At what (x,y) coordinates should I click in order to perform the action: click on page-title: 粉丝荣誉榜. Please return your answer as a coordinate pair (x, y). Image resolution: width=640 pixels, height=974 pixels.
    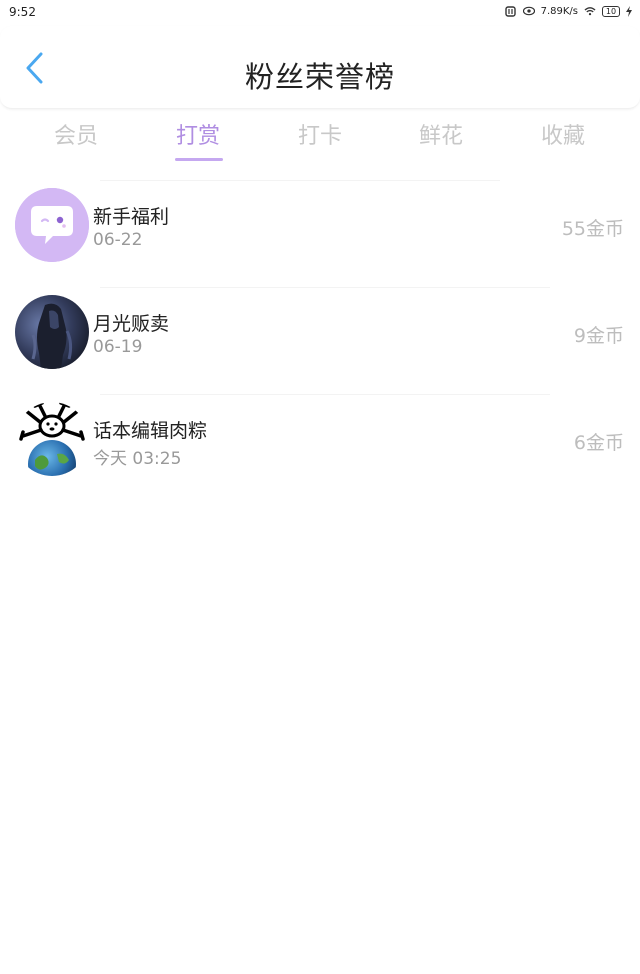
    Looking at the image, I should click on (319, 77).